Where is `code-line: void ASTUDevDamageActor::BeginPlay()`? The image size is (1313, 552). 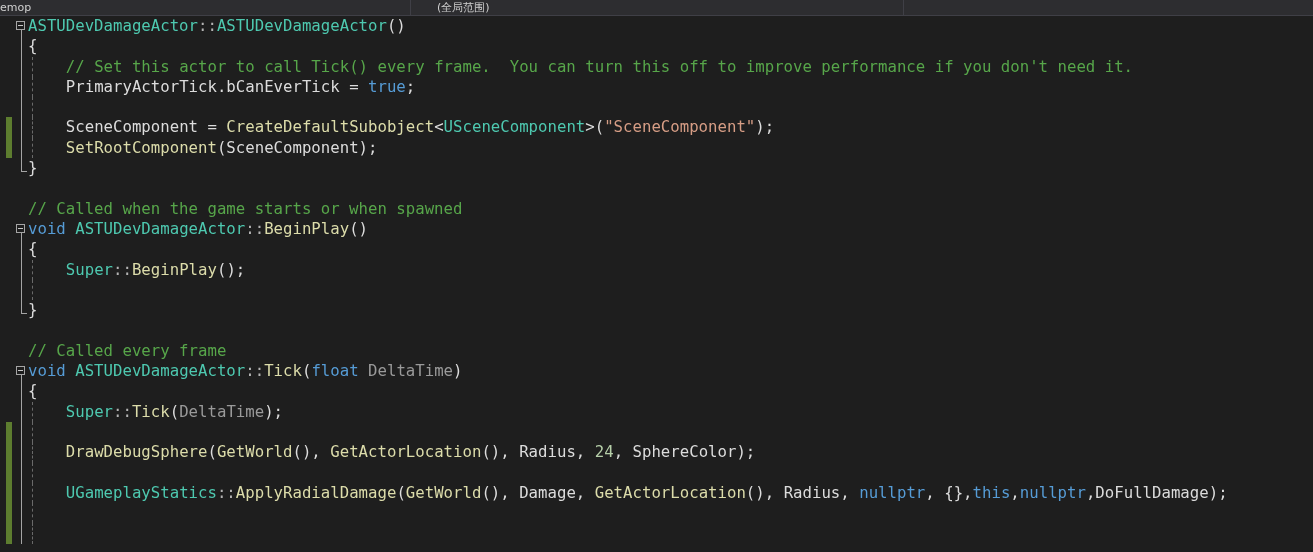 code-line: void ASTUDevDamageActor::BeginPlay() is located at coordinates (198, 229).